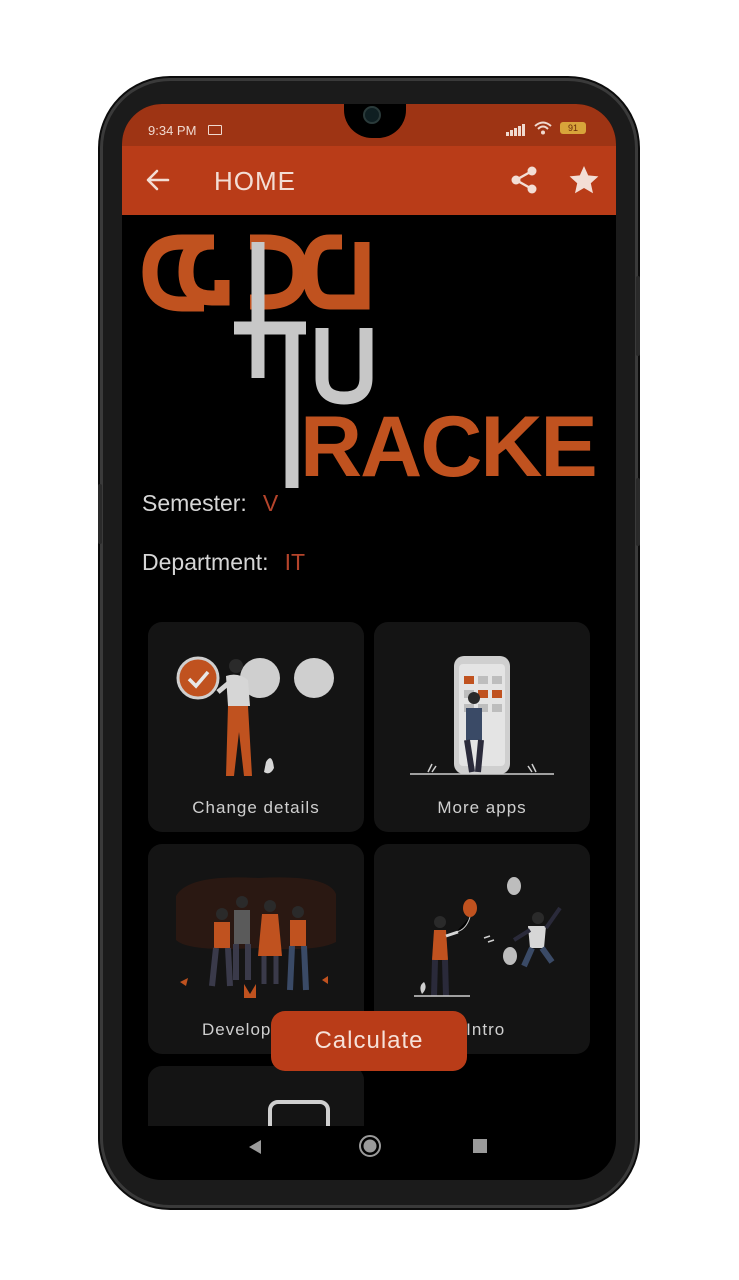  What do you see at coordinates (205, 562) in the screenshot?
I see `department-label: Department:` at bounding box center [205, 562].